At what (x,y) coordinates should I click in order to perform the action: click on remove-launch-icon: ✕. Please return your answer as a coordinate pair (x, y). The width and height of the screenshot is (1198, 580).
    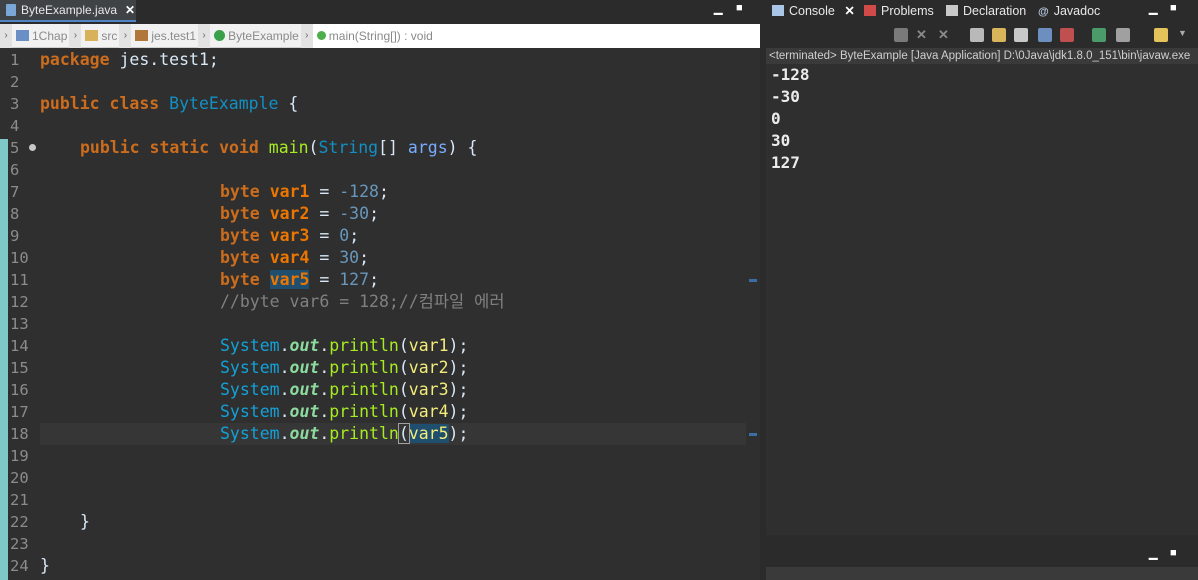
    Looking at the image, I should click on (923, 35).